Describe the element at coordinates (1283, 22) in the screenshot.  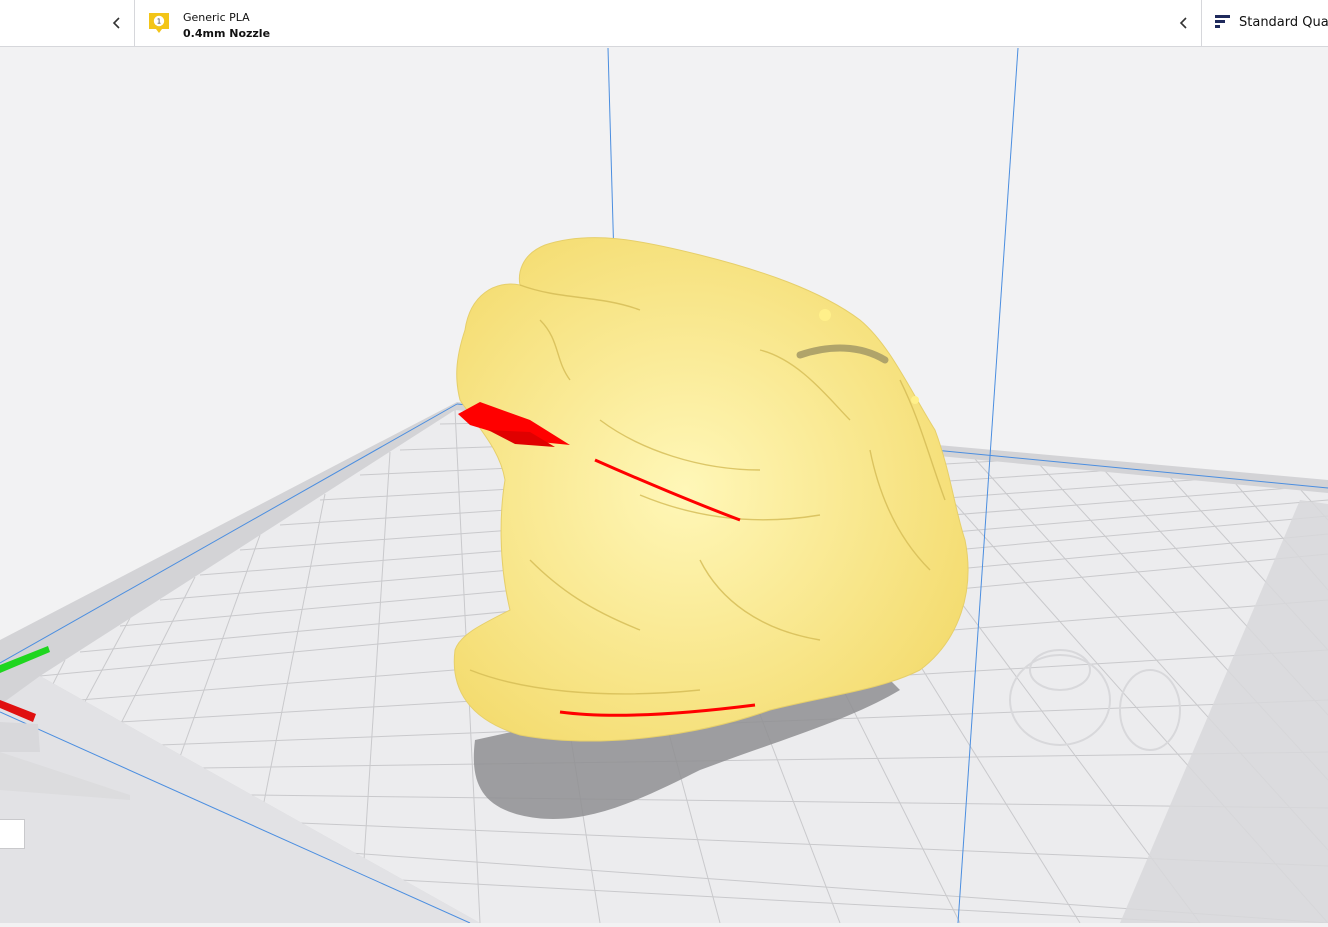
I see `quality-profile-label: Standard Quali` at that location.